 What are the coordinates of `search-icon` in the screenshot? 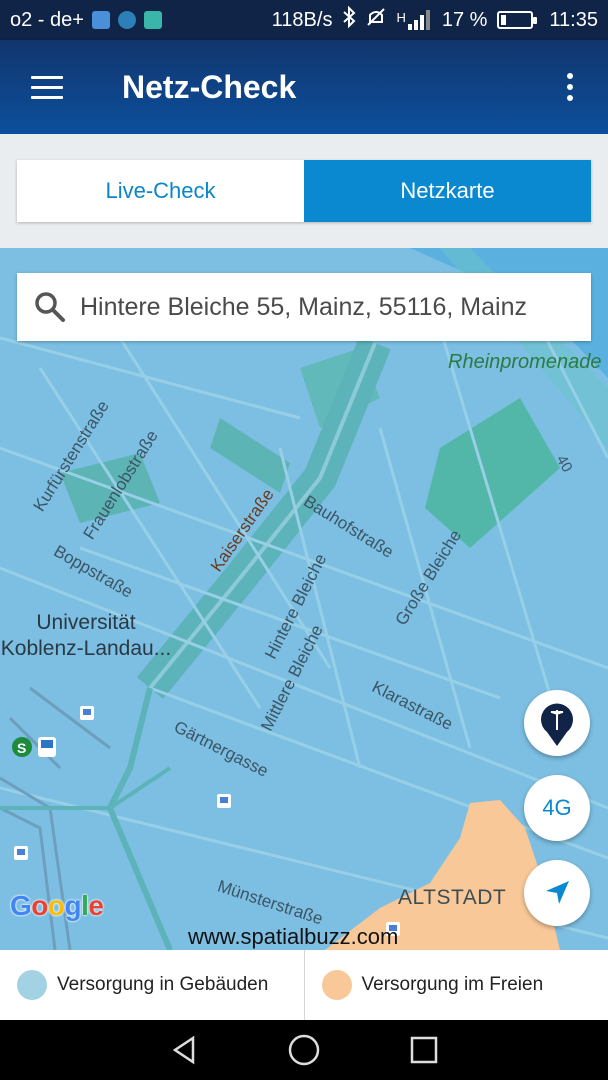 It's located at (50, 307).